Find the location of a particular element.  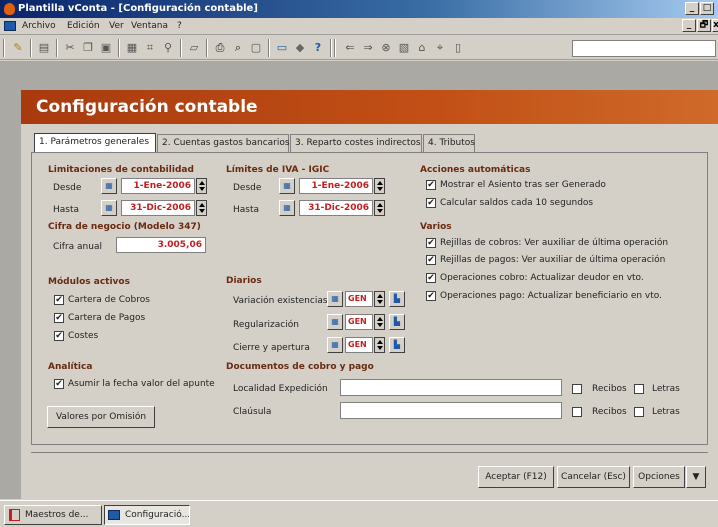

accept-button: Aceptar (F12) is located at coordinates (516, 477).